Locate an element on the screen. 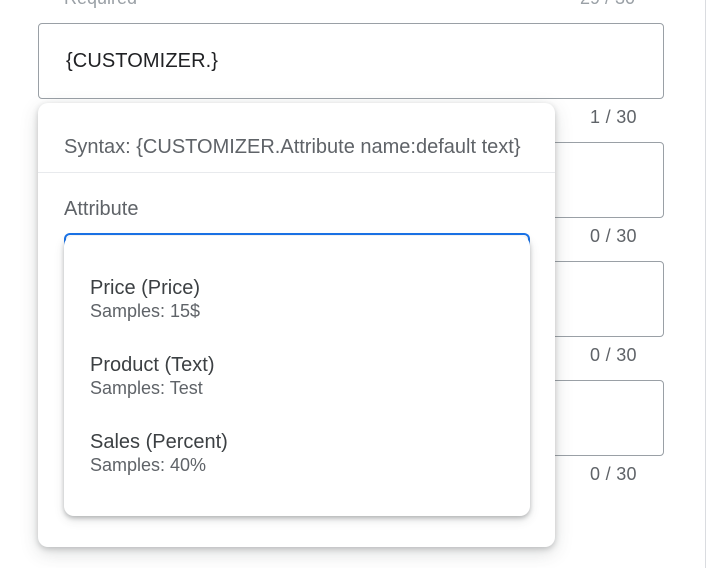 The width and height of the screenshot is (724, 568). option-name: Sales (Percent) is located at coordinates (159, 442).